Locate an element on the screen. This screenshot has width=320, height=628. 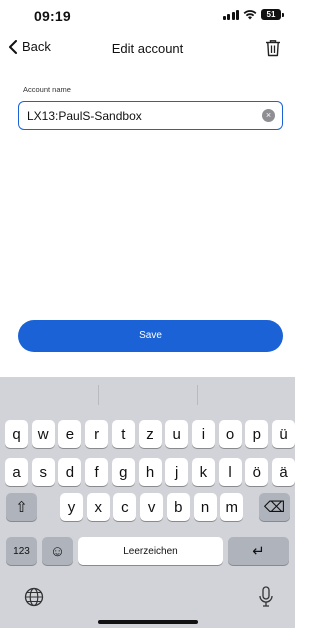
key-m: m is located at coordinates (232, 507).